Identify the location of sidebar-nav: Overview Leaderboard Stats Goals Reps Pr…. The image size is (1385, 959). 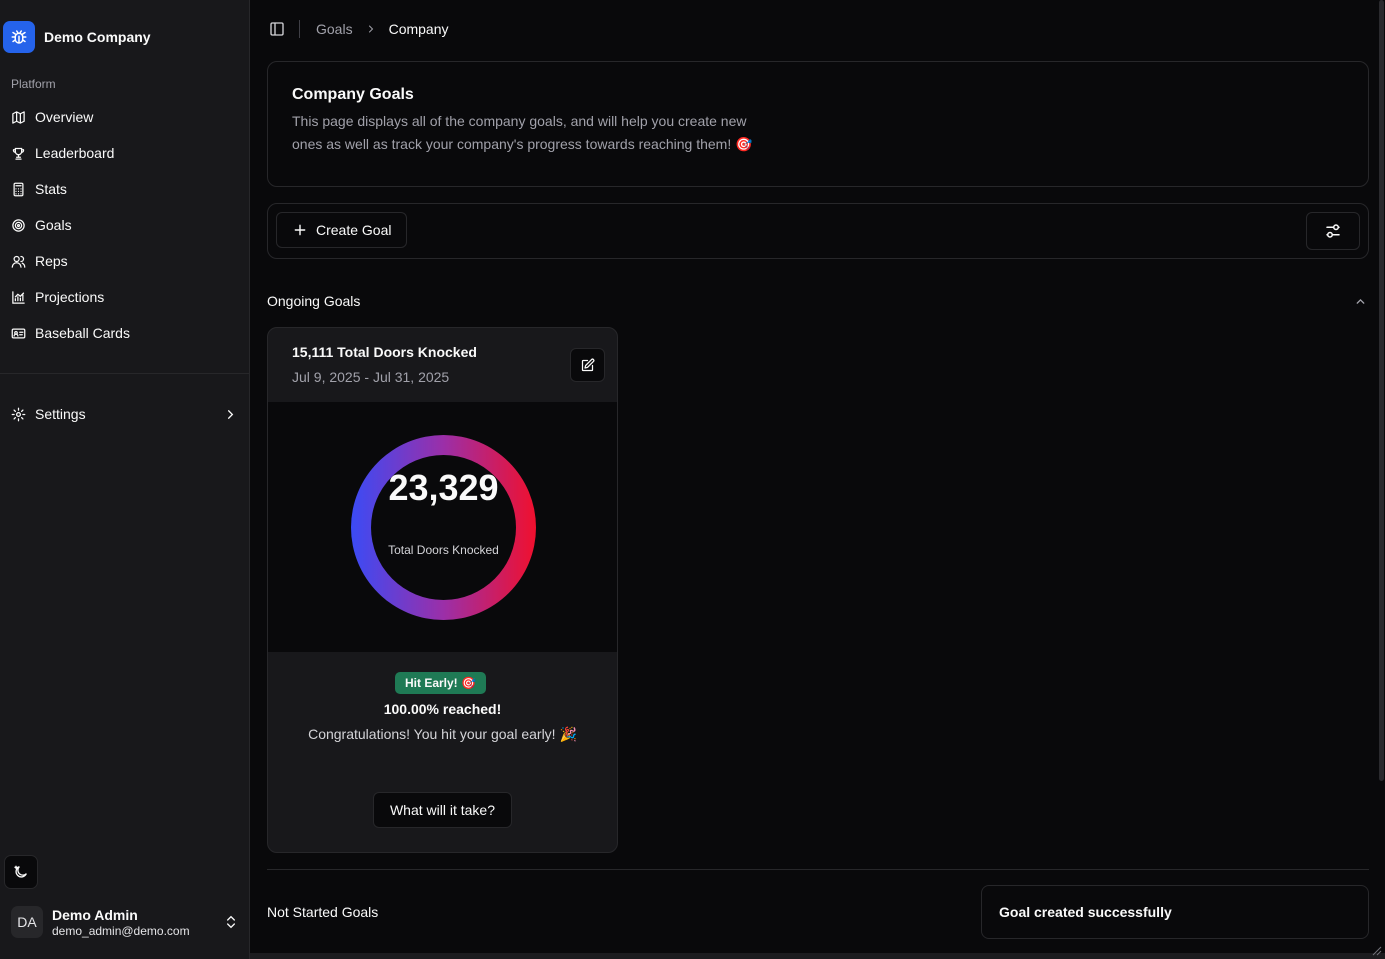
(124, 225).